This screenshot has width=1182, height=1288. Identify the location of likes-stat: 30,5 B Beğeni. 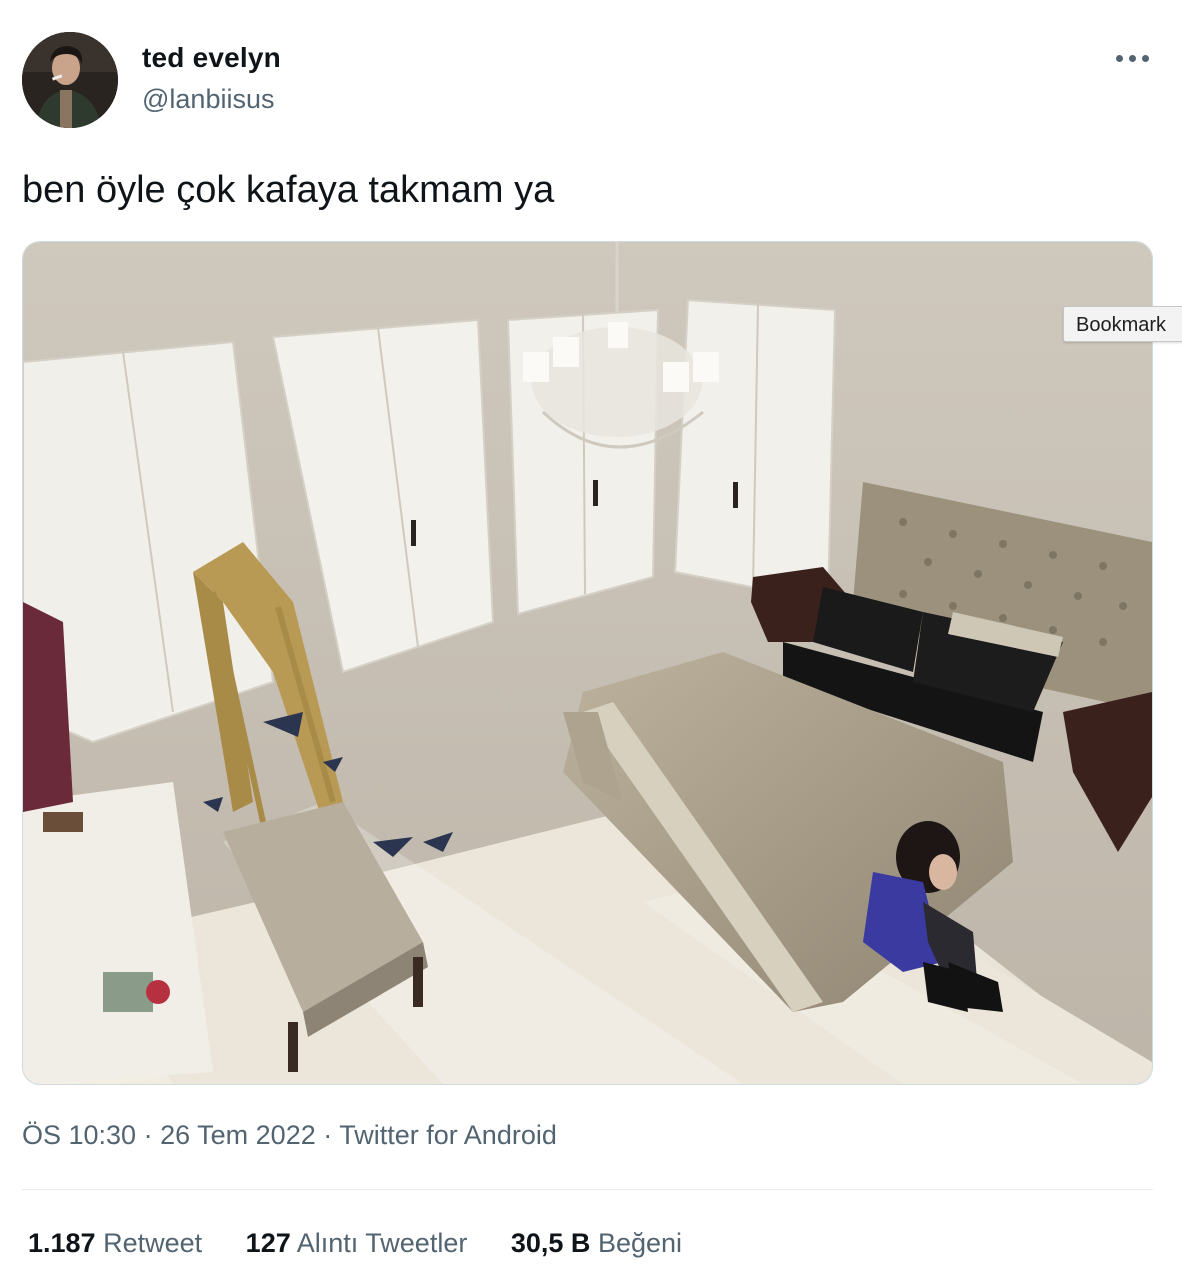
(596, 1243).